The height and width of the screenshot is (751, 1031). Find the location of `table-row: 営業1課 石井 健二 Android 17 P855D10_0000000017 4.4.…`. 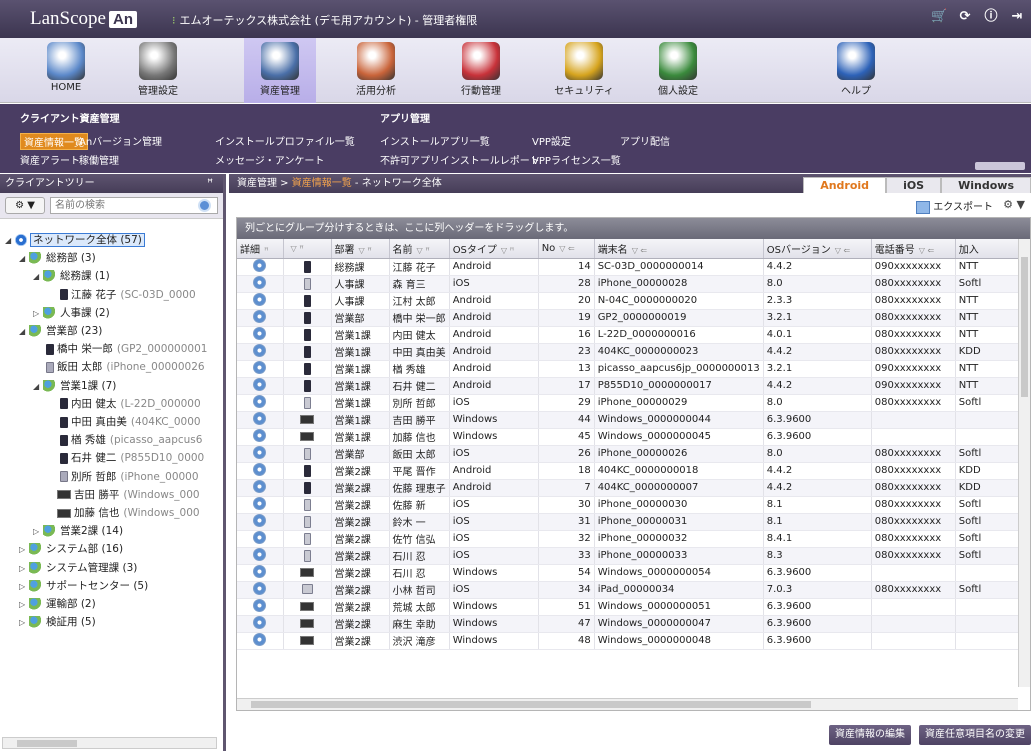

table-row: 営業1課 石井 健二 Android 17 P855D10_0000000017 4.4.… is located at coordinates (631, 386).